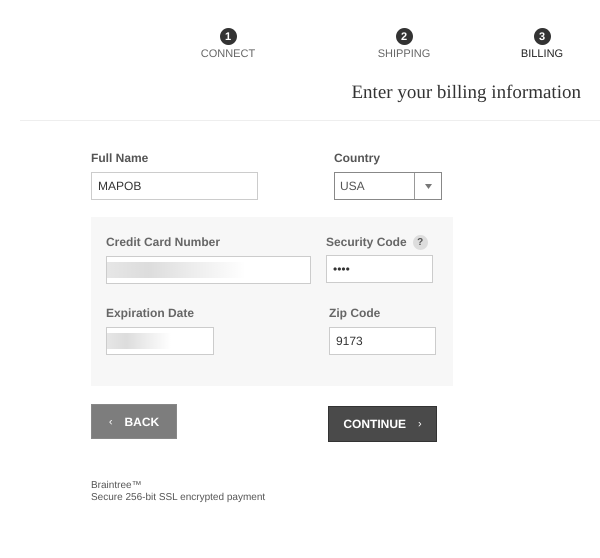 This screenshot has width=600, height=558. Describe the element at coordinates (357, 158) in the screenshot. I see `field-label: Country` at that location.